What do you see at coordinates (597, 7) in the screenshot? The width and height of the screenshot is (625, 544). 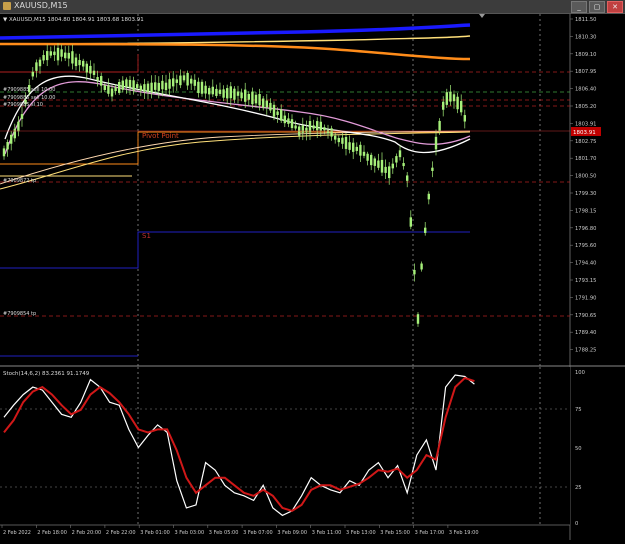 I see `maximize-button: ▢` at bounding box center [597, 7].